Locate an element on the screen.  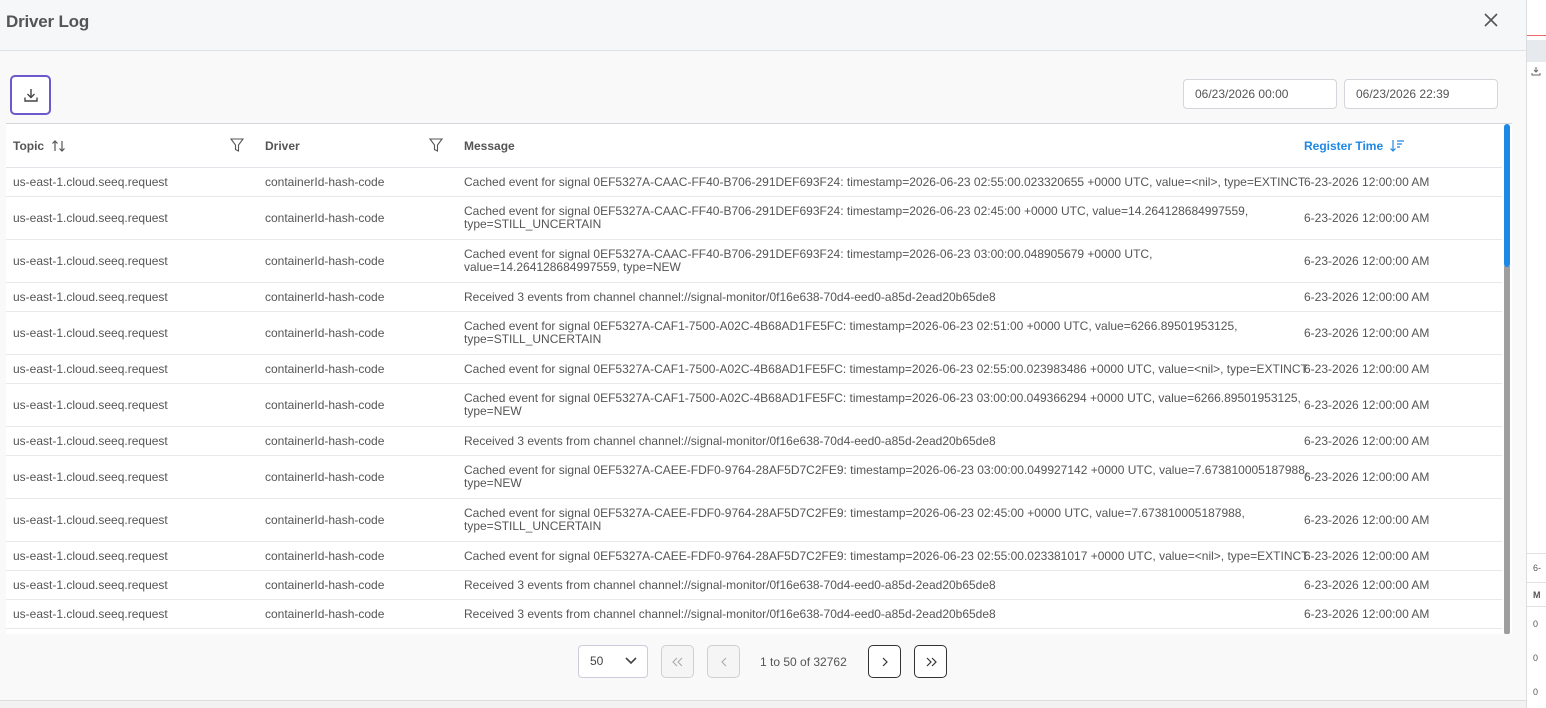
first-page-button is located at coordinates (677, 661).